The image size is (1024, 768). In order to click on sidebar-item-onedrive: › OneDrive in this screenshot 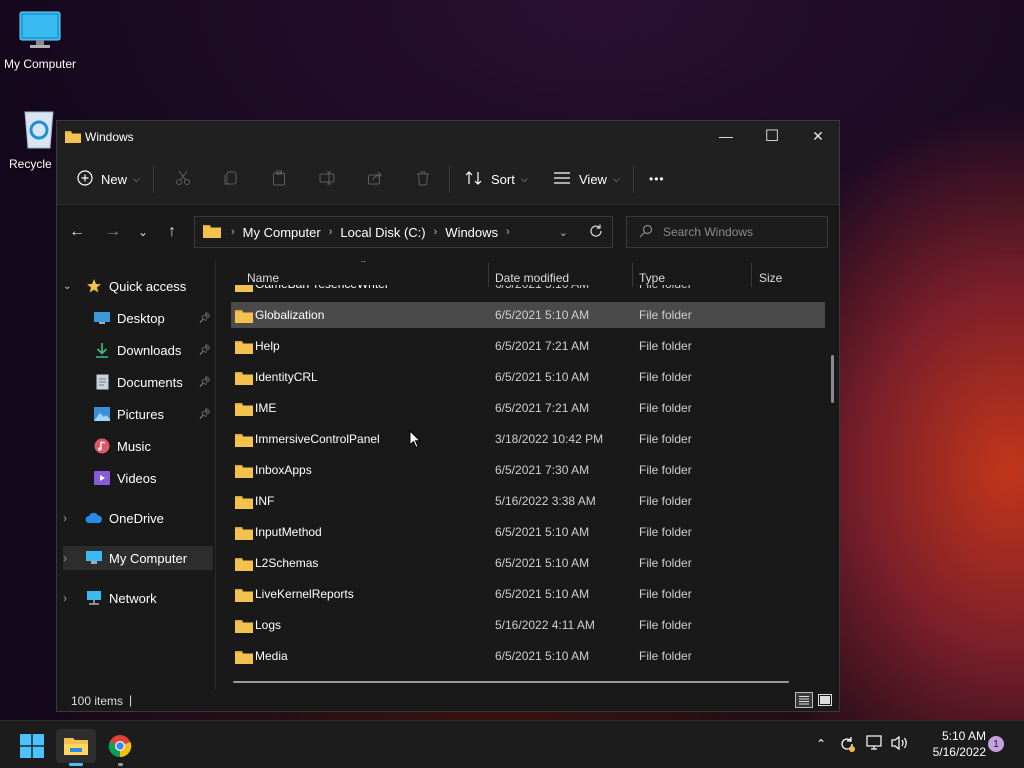, I will do `click(138, 518)`.